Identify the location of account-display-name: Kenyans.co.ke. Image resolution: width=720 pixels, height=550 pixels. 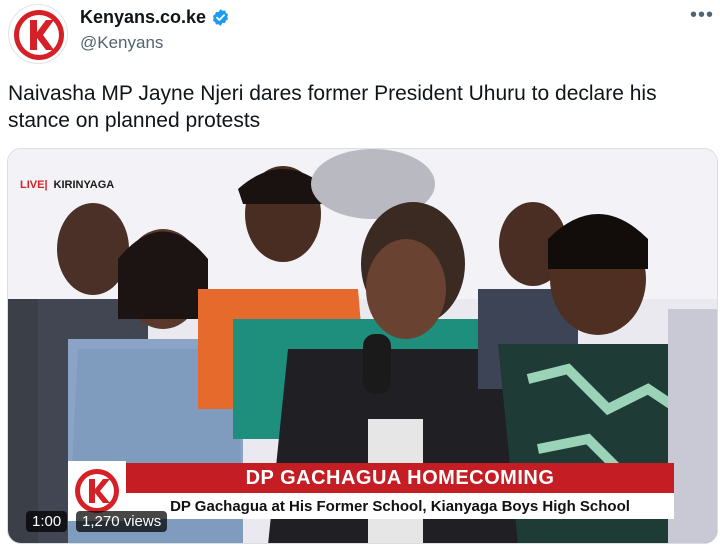
(143, 17).